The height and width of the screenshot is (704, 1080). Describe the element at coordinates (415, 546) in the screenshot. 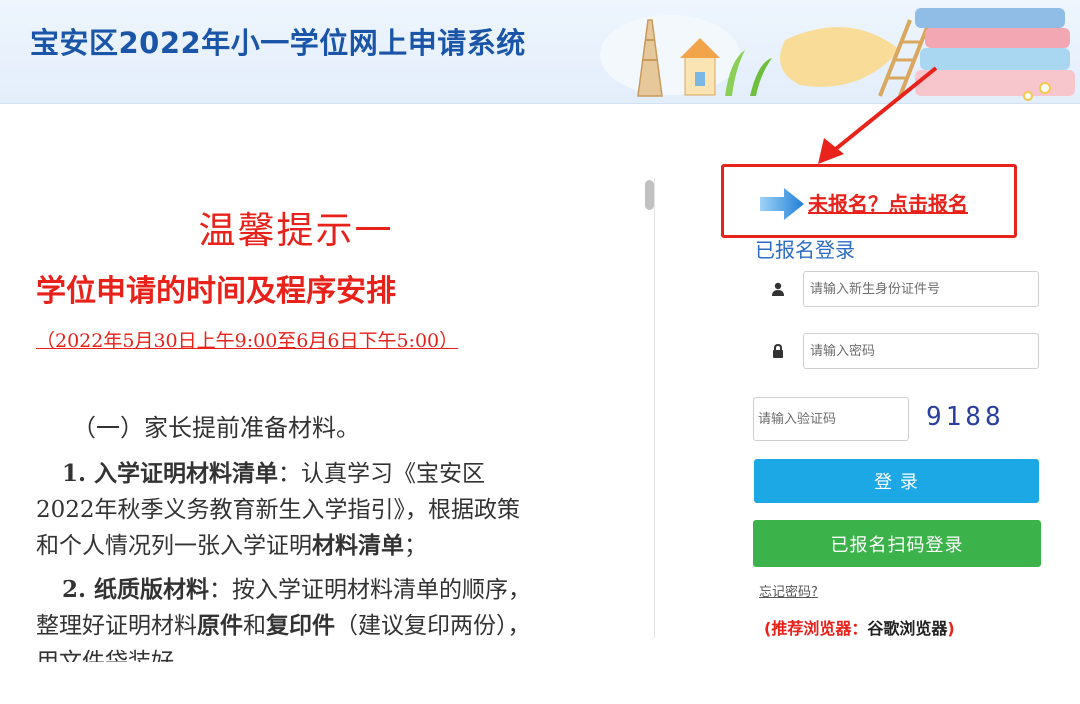

I see `notice-item-1-end: ；` at that location.